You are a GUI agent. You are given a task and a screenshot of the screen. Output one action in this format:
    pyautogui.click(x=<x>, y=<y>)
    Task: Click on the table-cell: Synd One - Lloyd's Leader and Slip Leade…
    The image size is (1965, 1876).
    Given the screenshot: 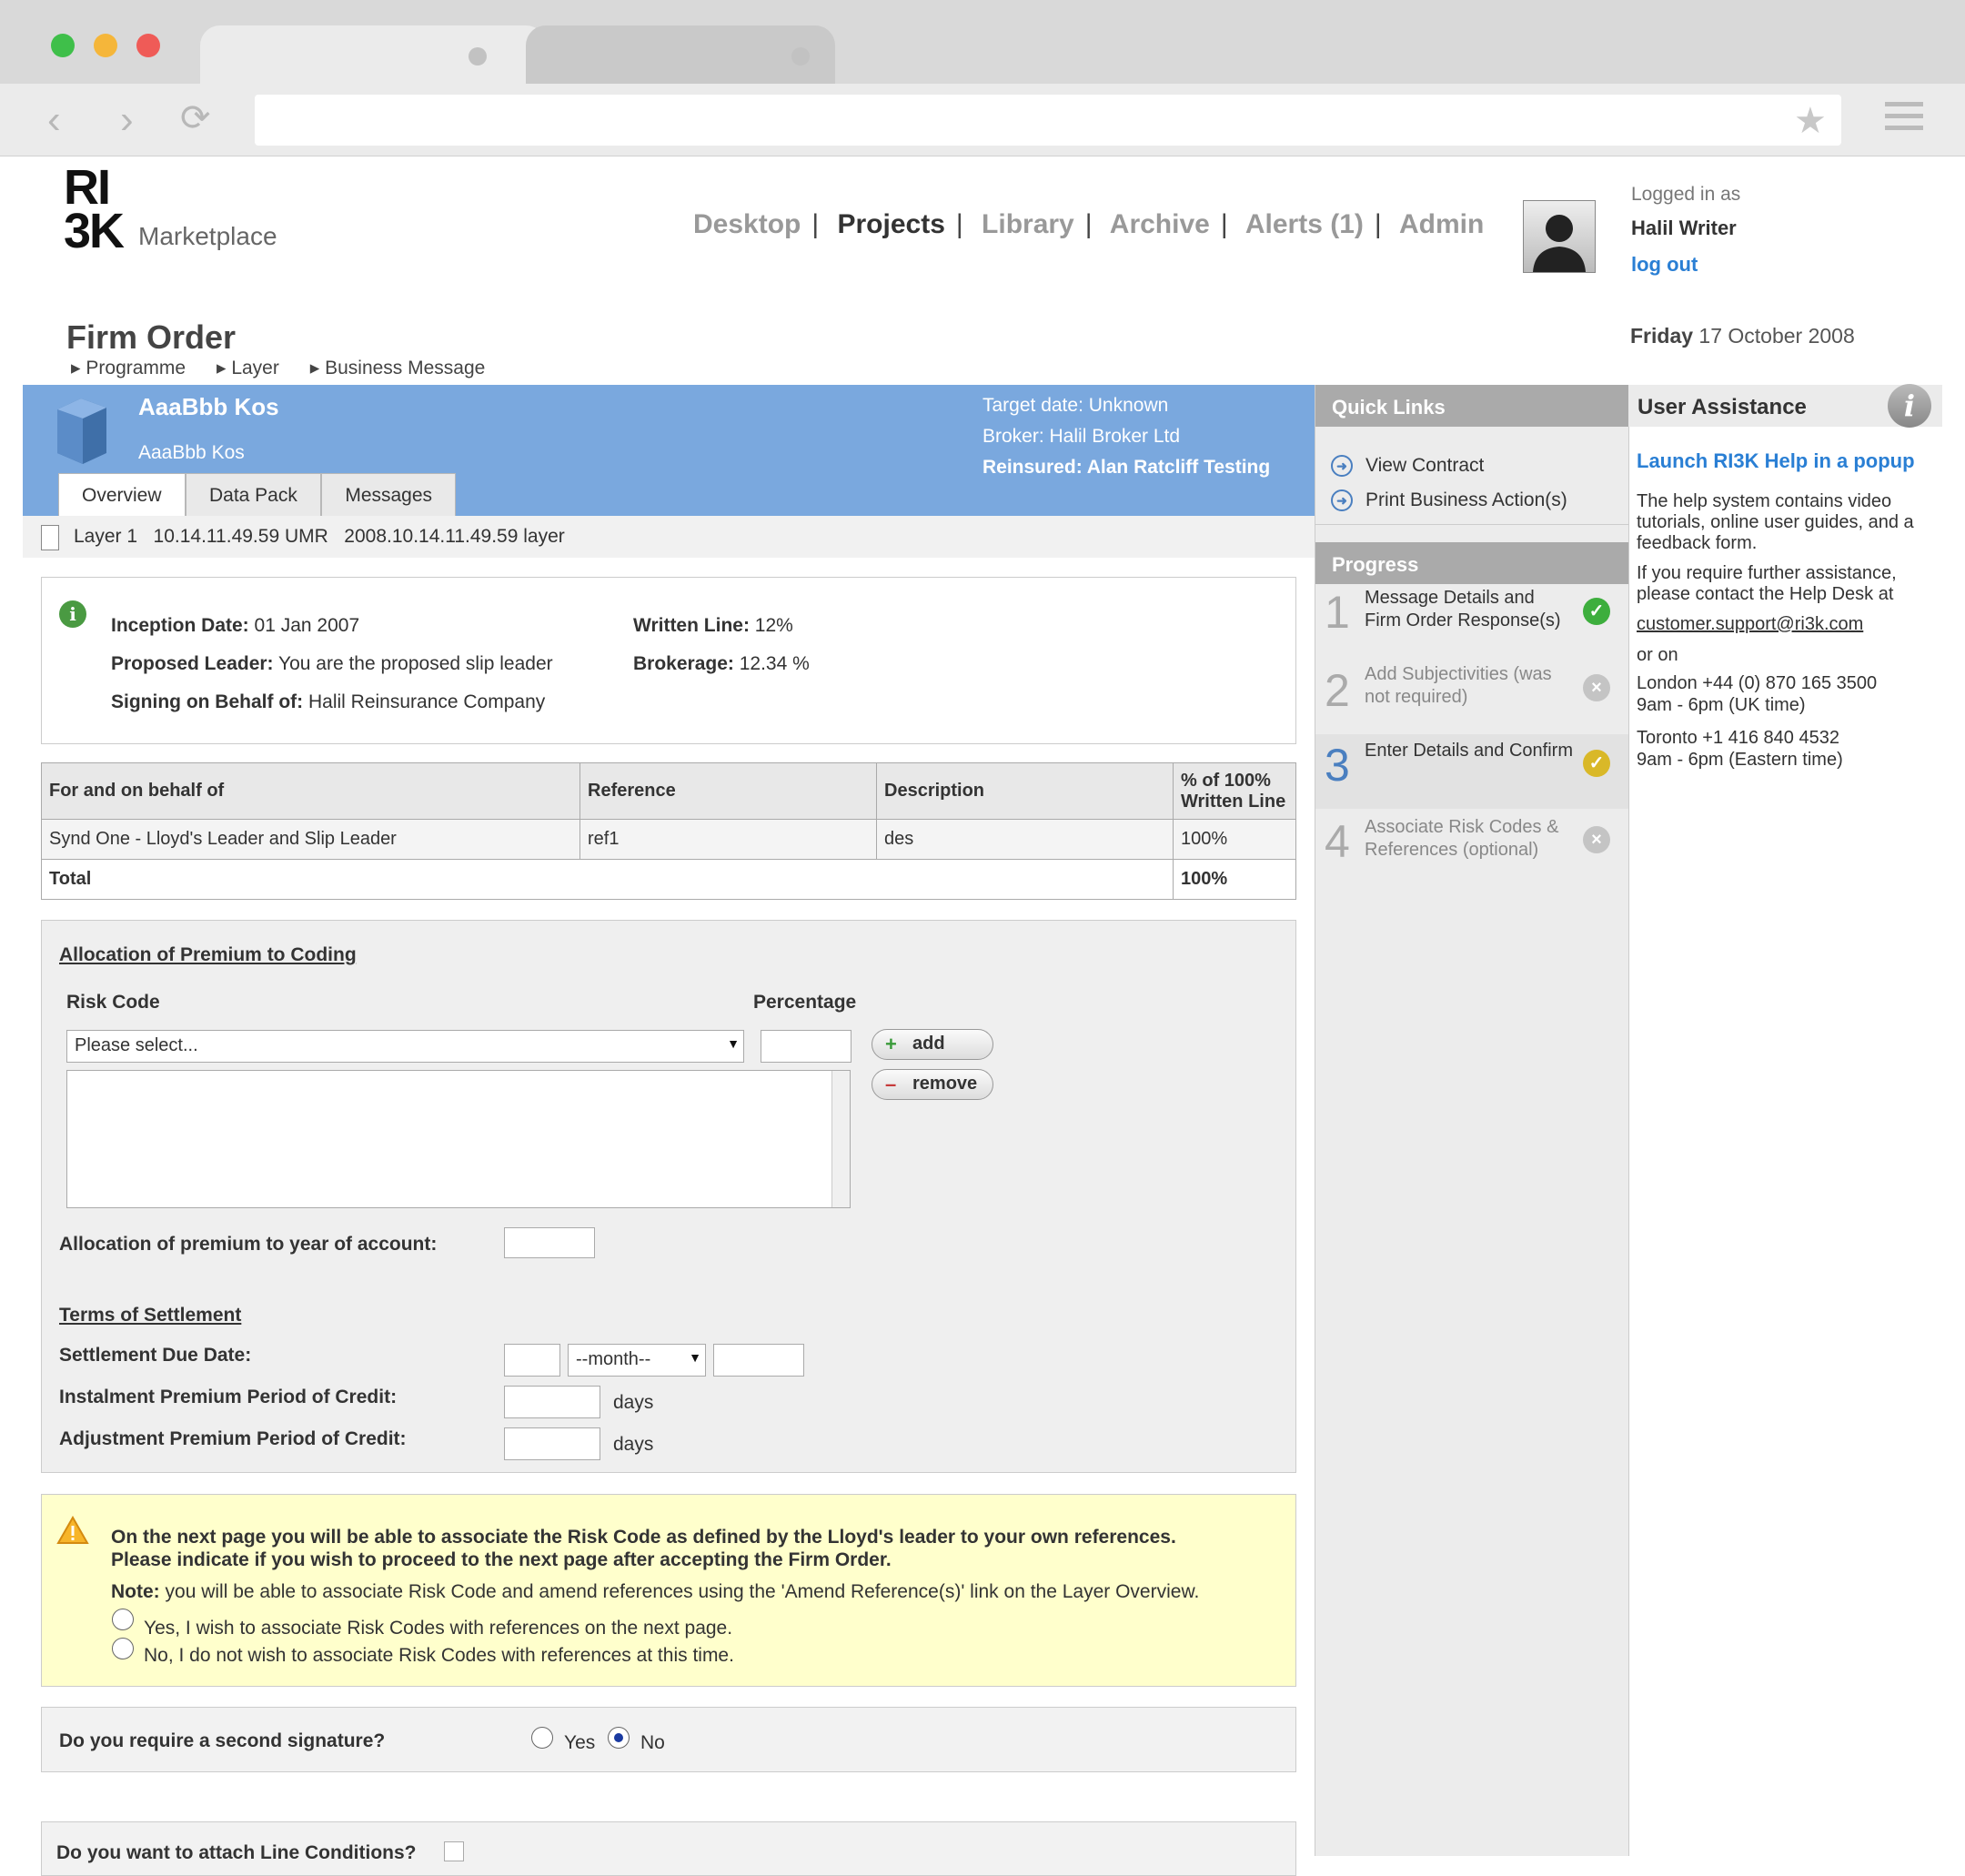 What is the action you would take?
    pyautogui.click(x=310, y=839)
    